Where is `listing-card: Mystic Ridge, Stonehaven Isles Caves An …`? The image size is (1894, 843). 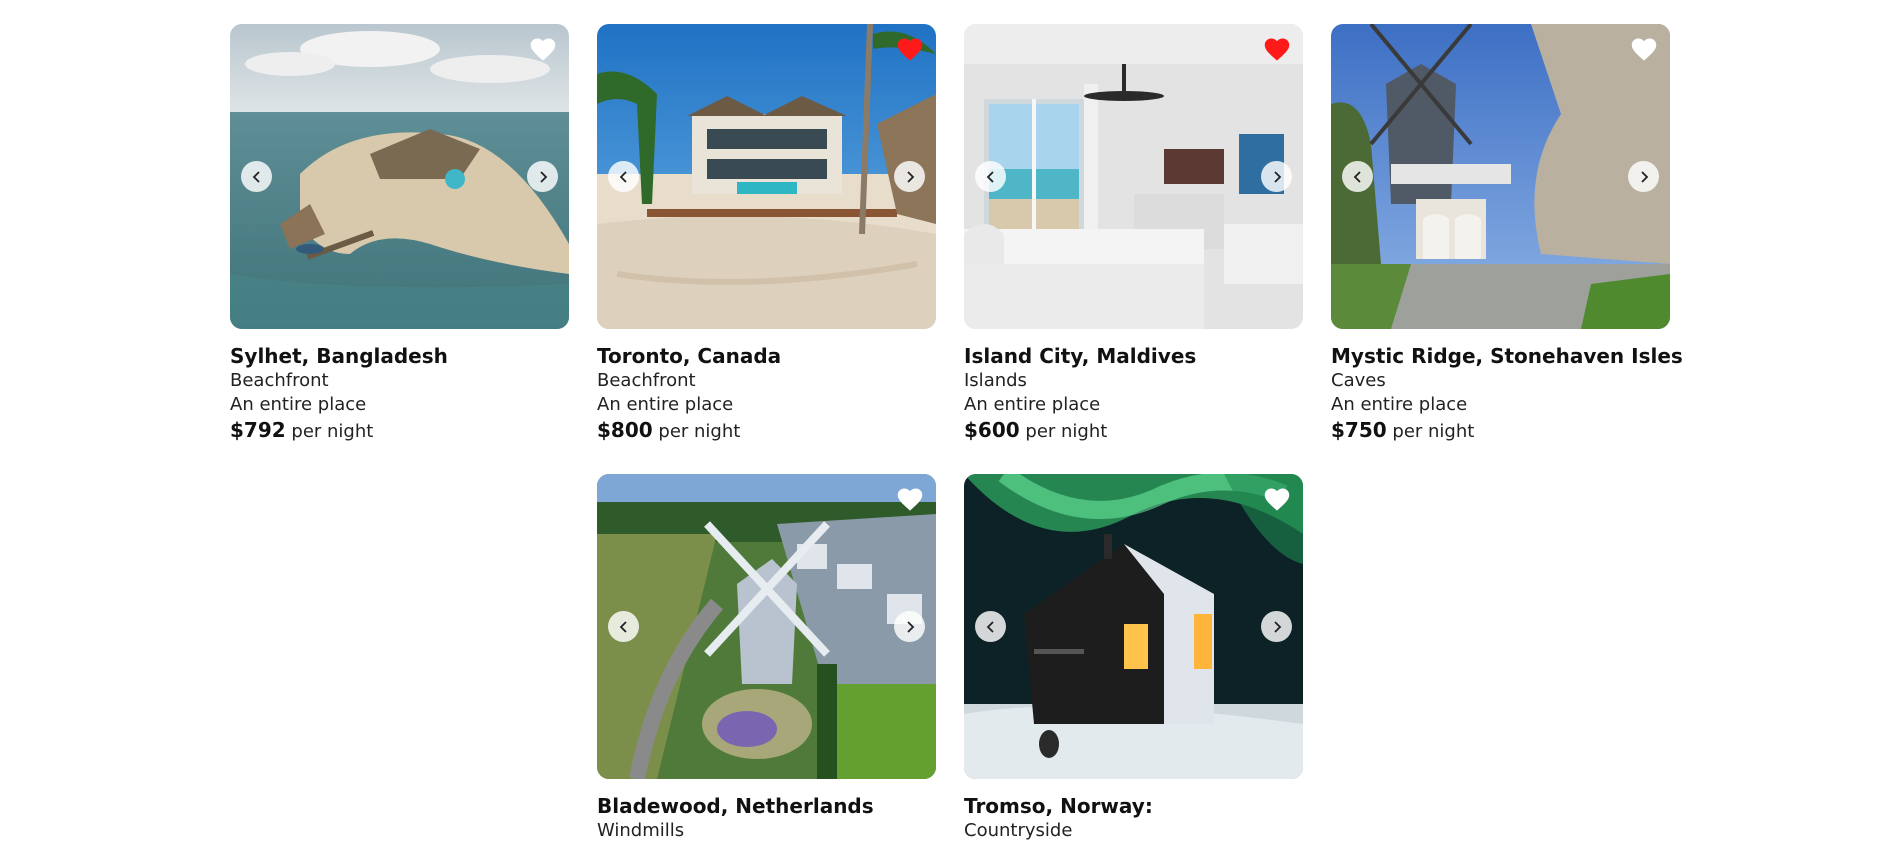 listing-card: Mystic Ridge, Stonehaven Isles Caves An … is located at coordinates (1507, 234).